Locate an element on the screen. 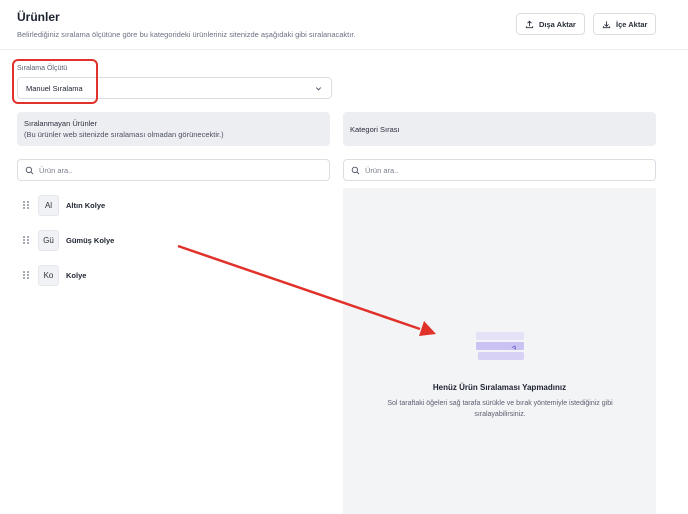 The height and width of the screenshot is (514, 688). unsorted-search is located at coordinates (173, 170).